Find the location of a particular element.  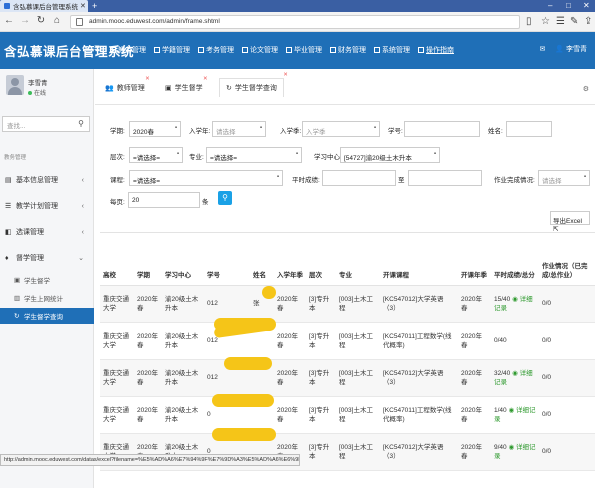

col-header-student-id: 学号 is located at coordinates (227, 259).